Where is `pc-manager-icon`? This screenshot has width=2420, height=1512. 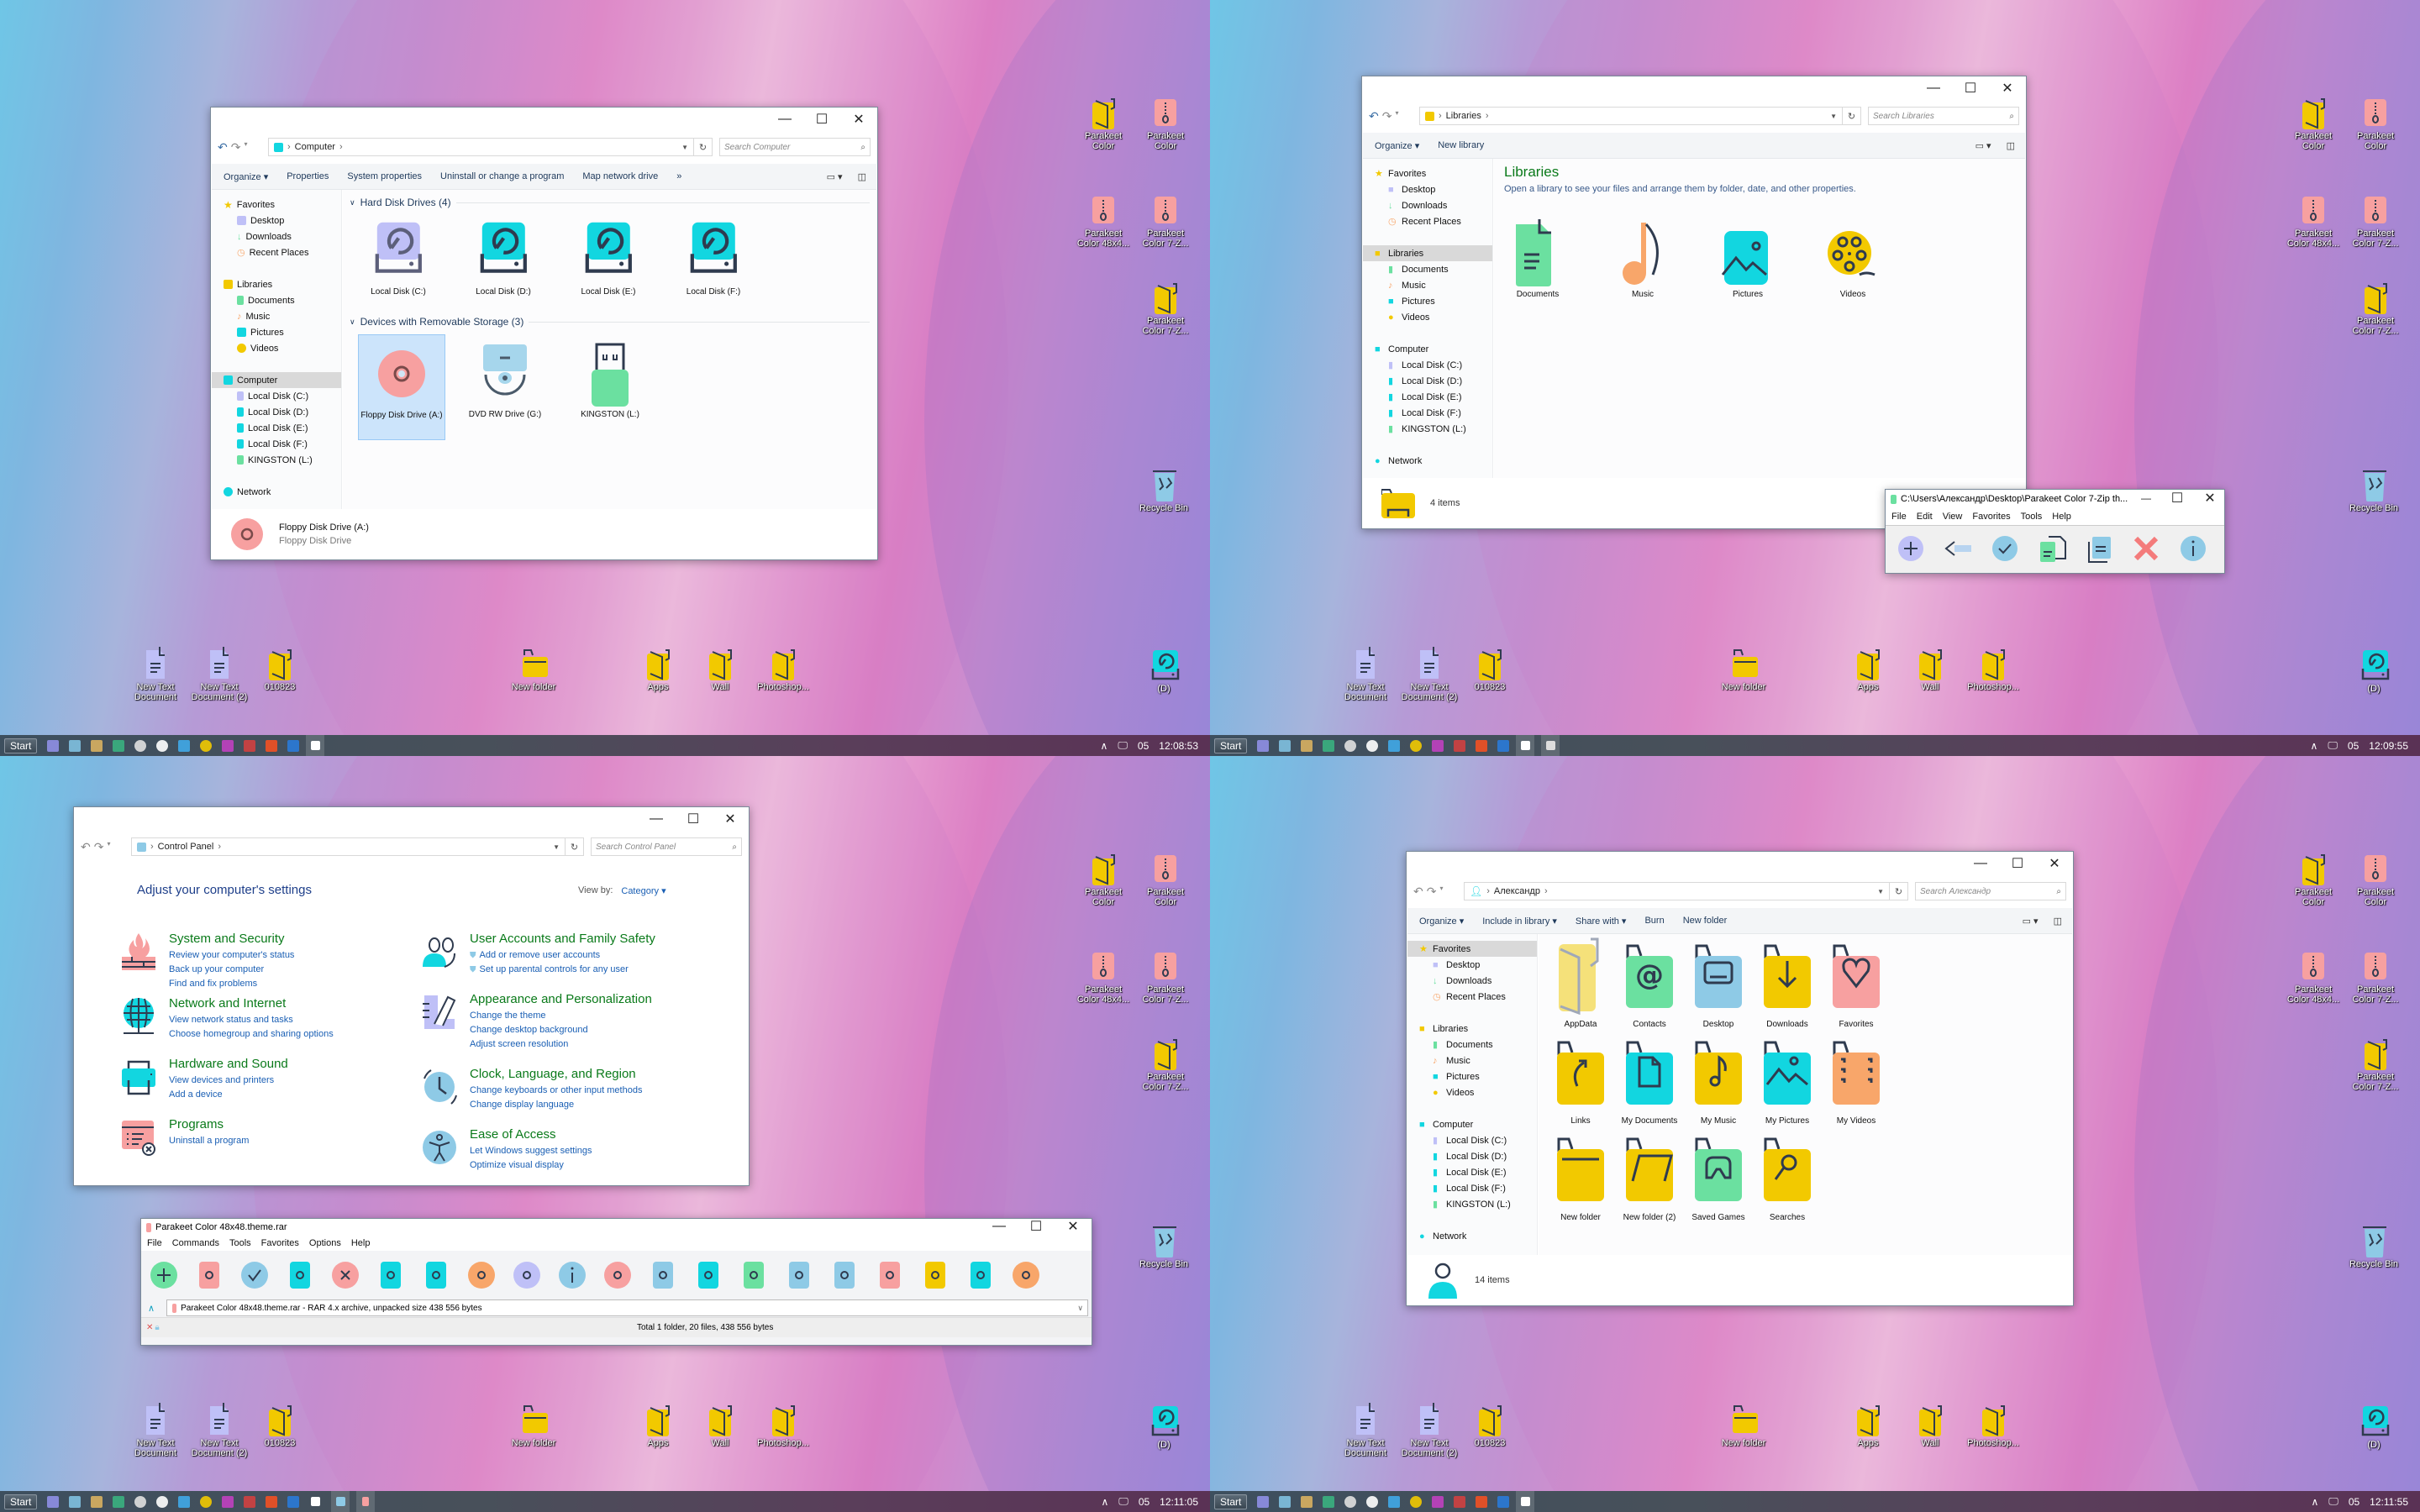 pc-manager-icon is located at coordinates (97, 1501).